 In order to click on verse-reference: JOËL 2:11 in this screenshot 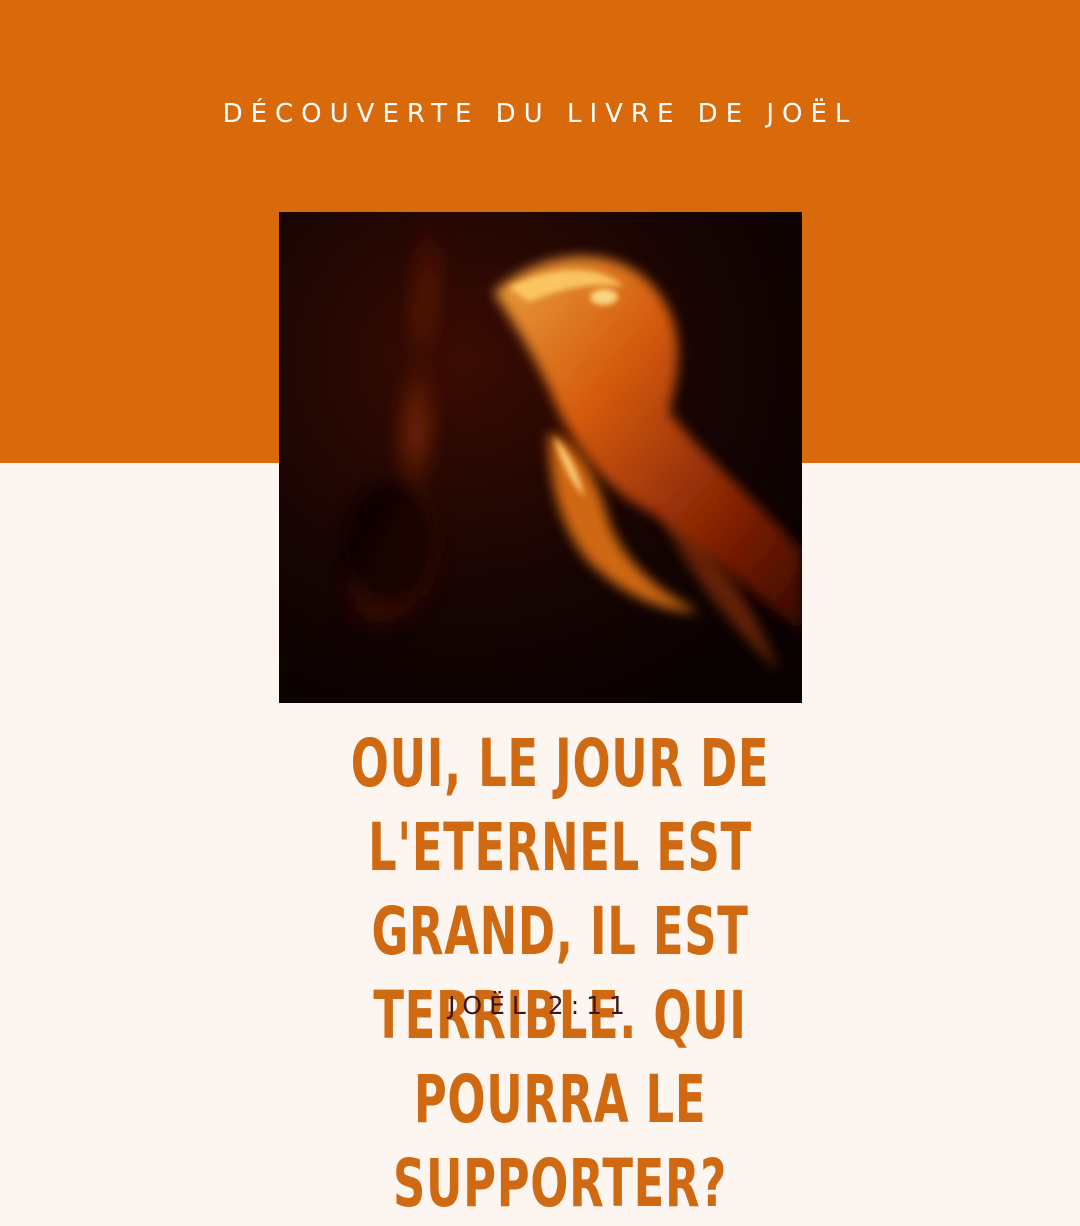, I will do `click(540, 1005)`.